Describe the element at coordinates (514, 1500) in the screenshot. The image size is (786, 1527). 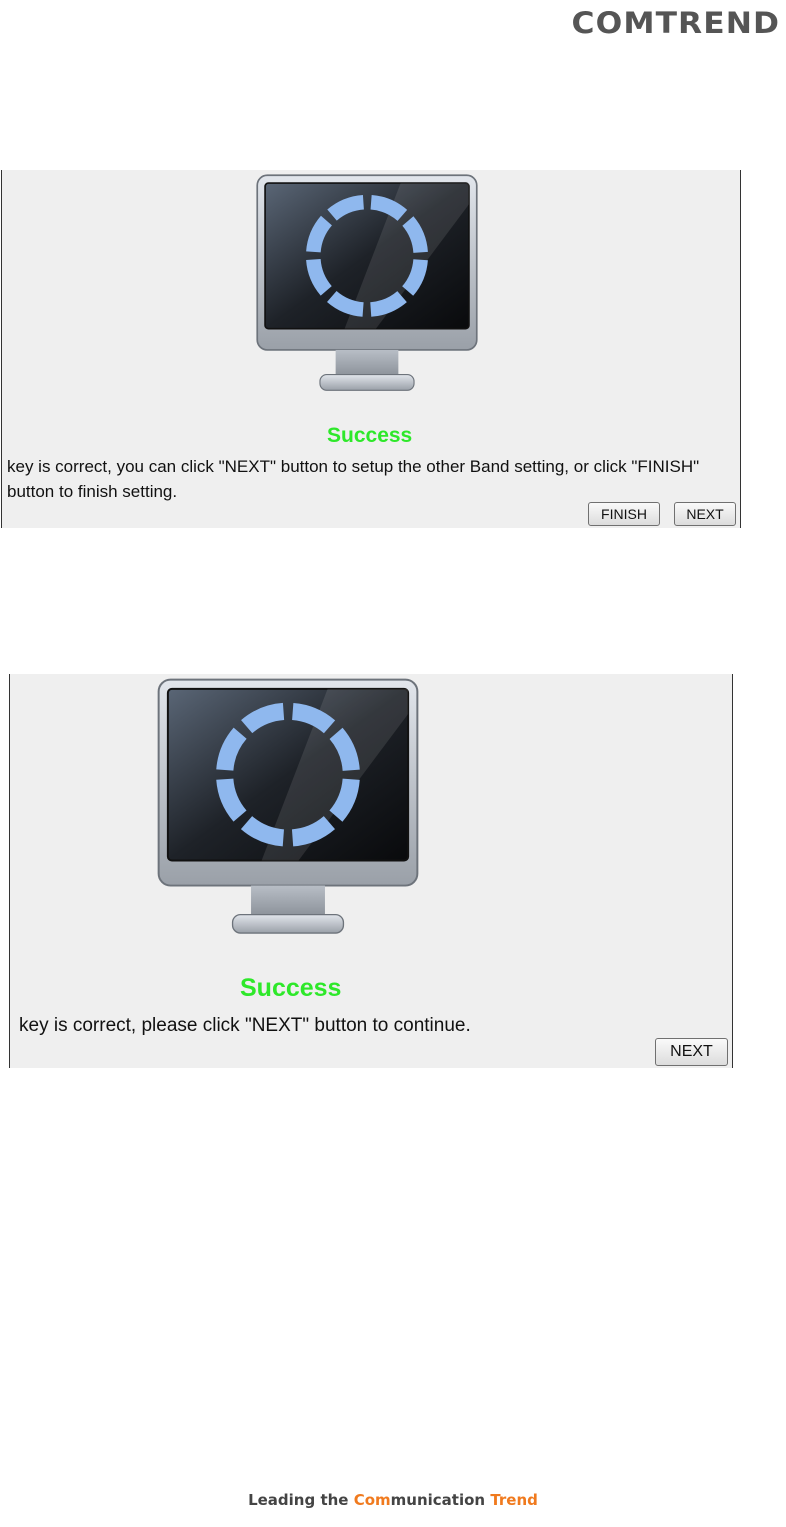
I see `tagline-highlight: Trend` at that location.